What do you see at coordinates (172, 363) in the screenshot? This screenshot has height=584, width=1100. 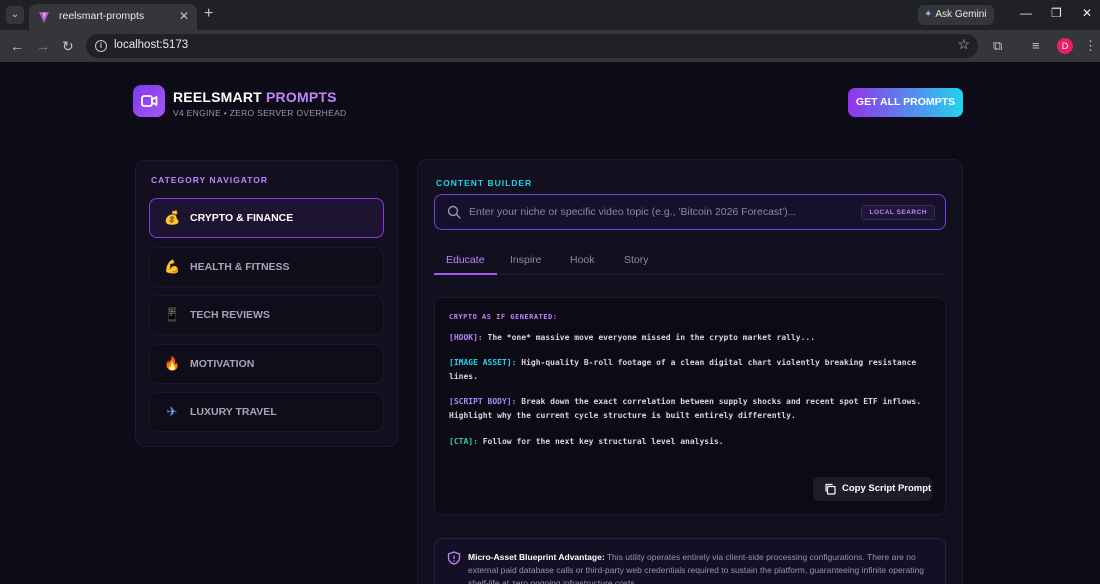 I see `fire-icon: 🔥` at bounding box center [172, 363].